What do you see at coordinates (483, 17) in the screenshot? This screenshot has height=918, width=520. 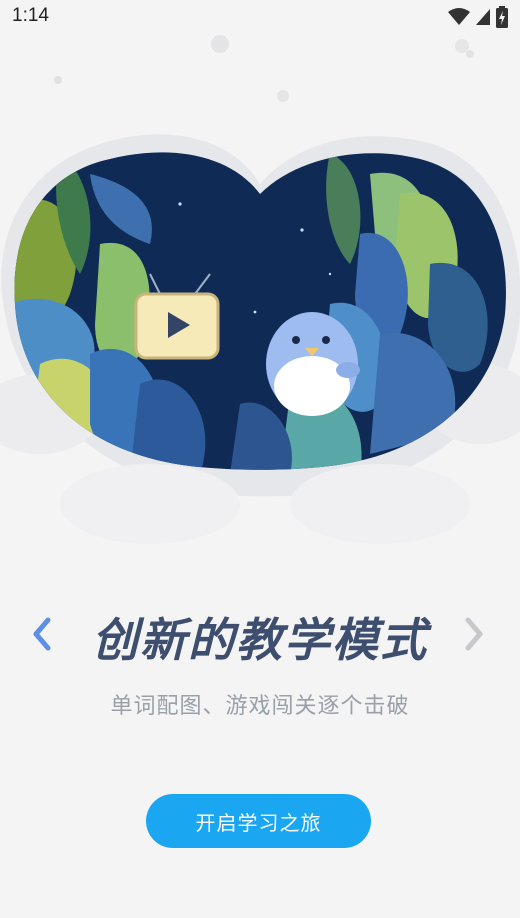 I see `cellular-signal-icon` at bounding box center [483, 17].